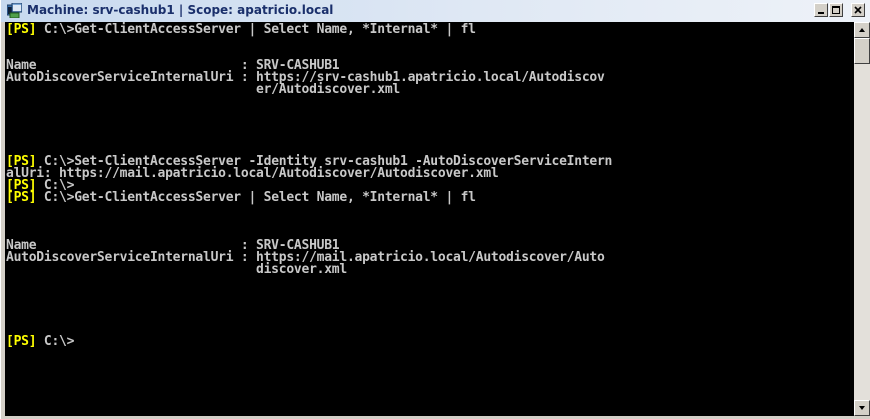  I want to click on console-line: discover.xml, so click(176, 269).